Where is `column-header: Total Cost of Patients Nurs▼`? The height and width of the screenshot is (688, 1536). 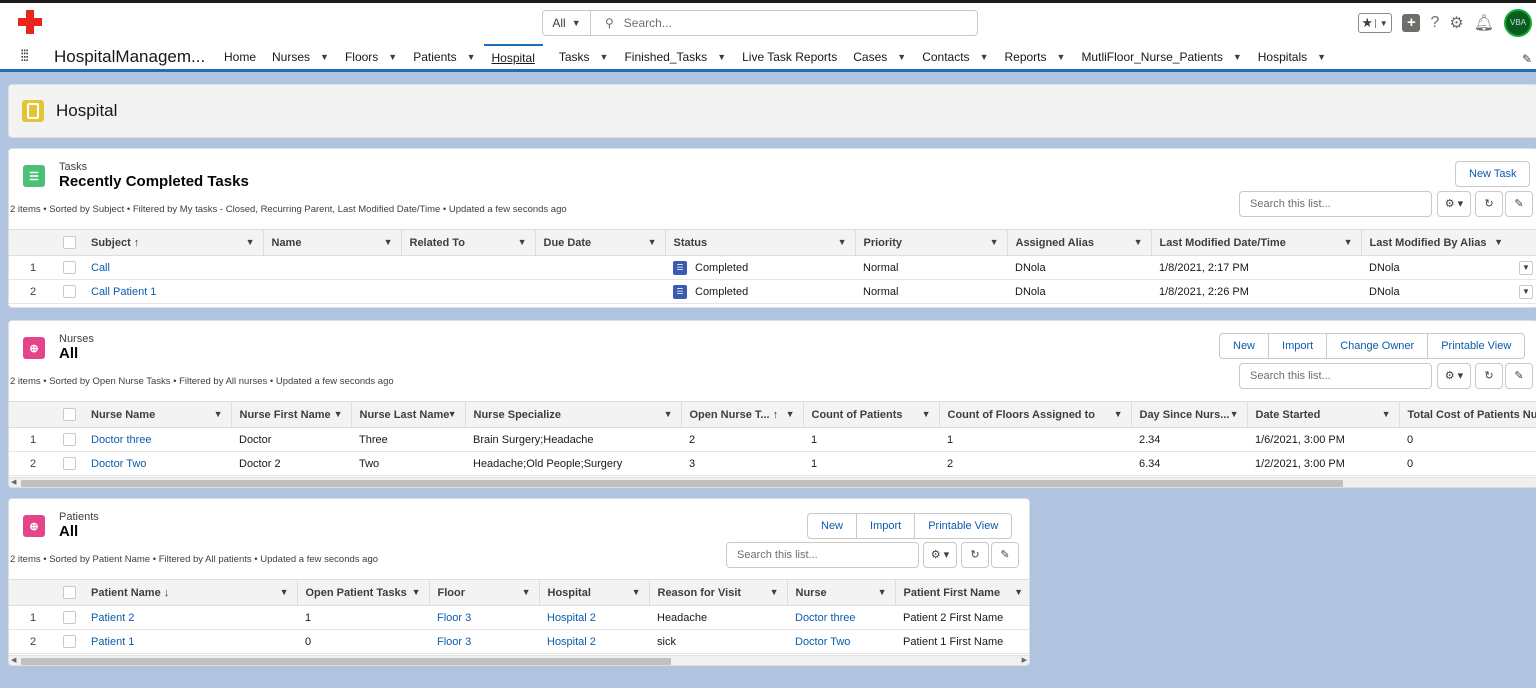 column-header: Total Cost of Patients Nurs▼ is located at coordinates (1467, 414).